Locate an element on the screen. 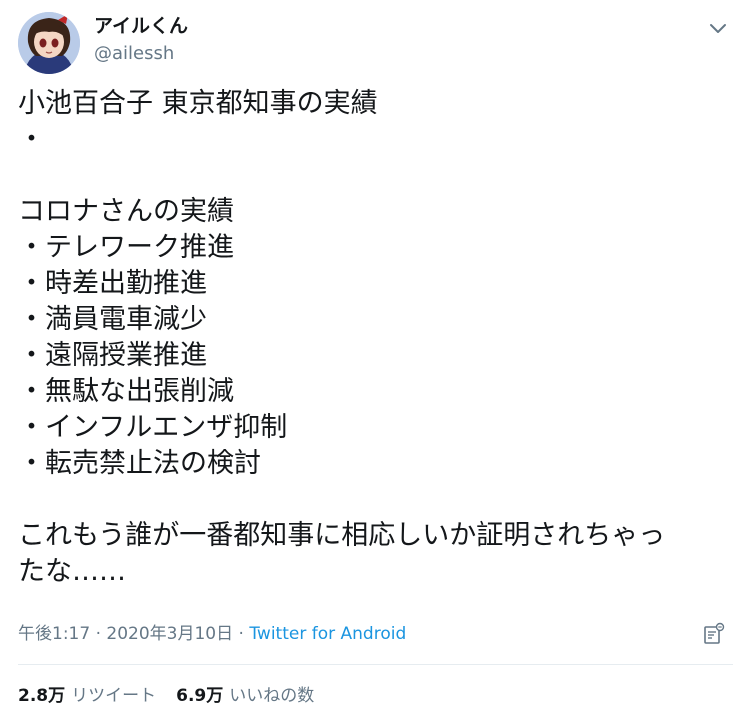 The width and height of the screenshot is (751, 726). tweet-line: ・時差出勤推進 is located at coordinates (112, 283).